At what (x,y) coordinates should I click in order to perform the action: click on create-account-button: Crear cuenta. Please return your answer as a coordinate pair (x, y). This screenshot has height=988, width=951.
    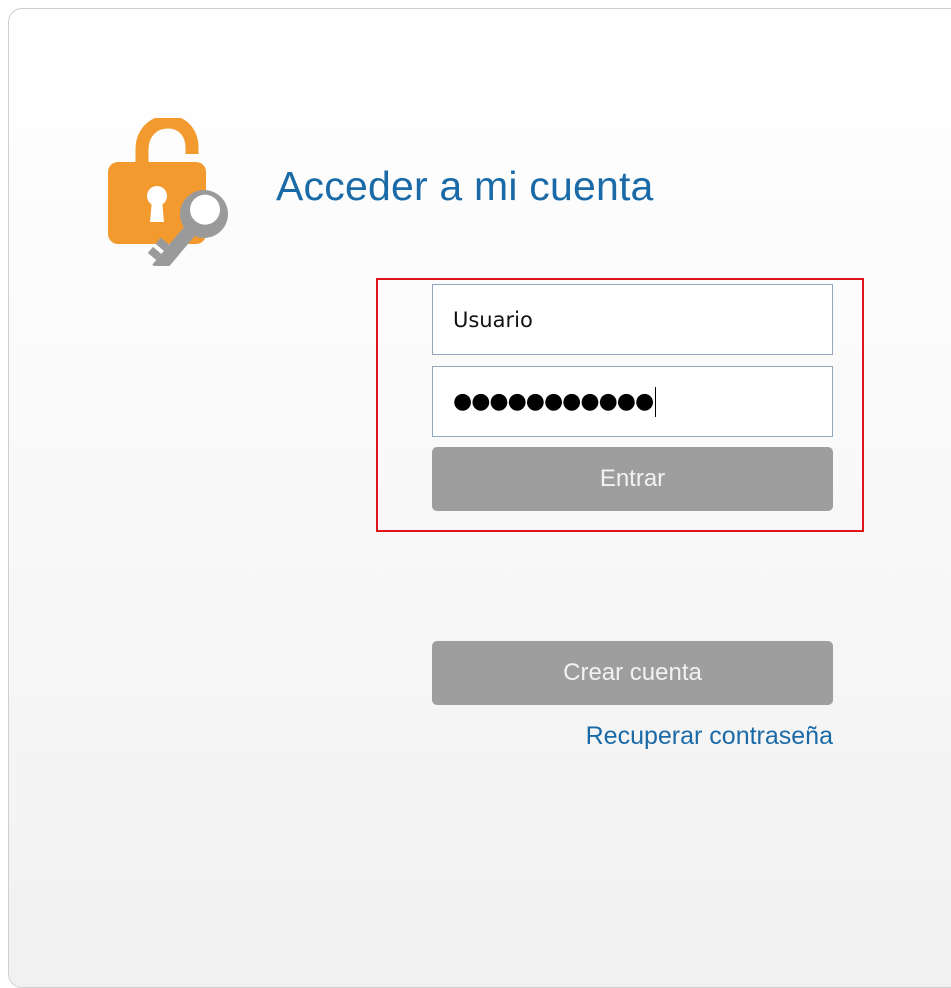
    Looking at the image, I should click on (632, 673).